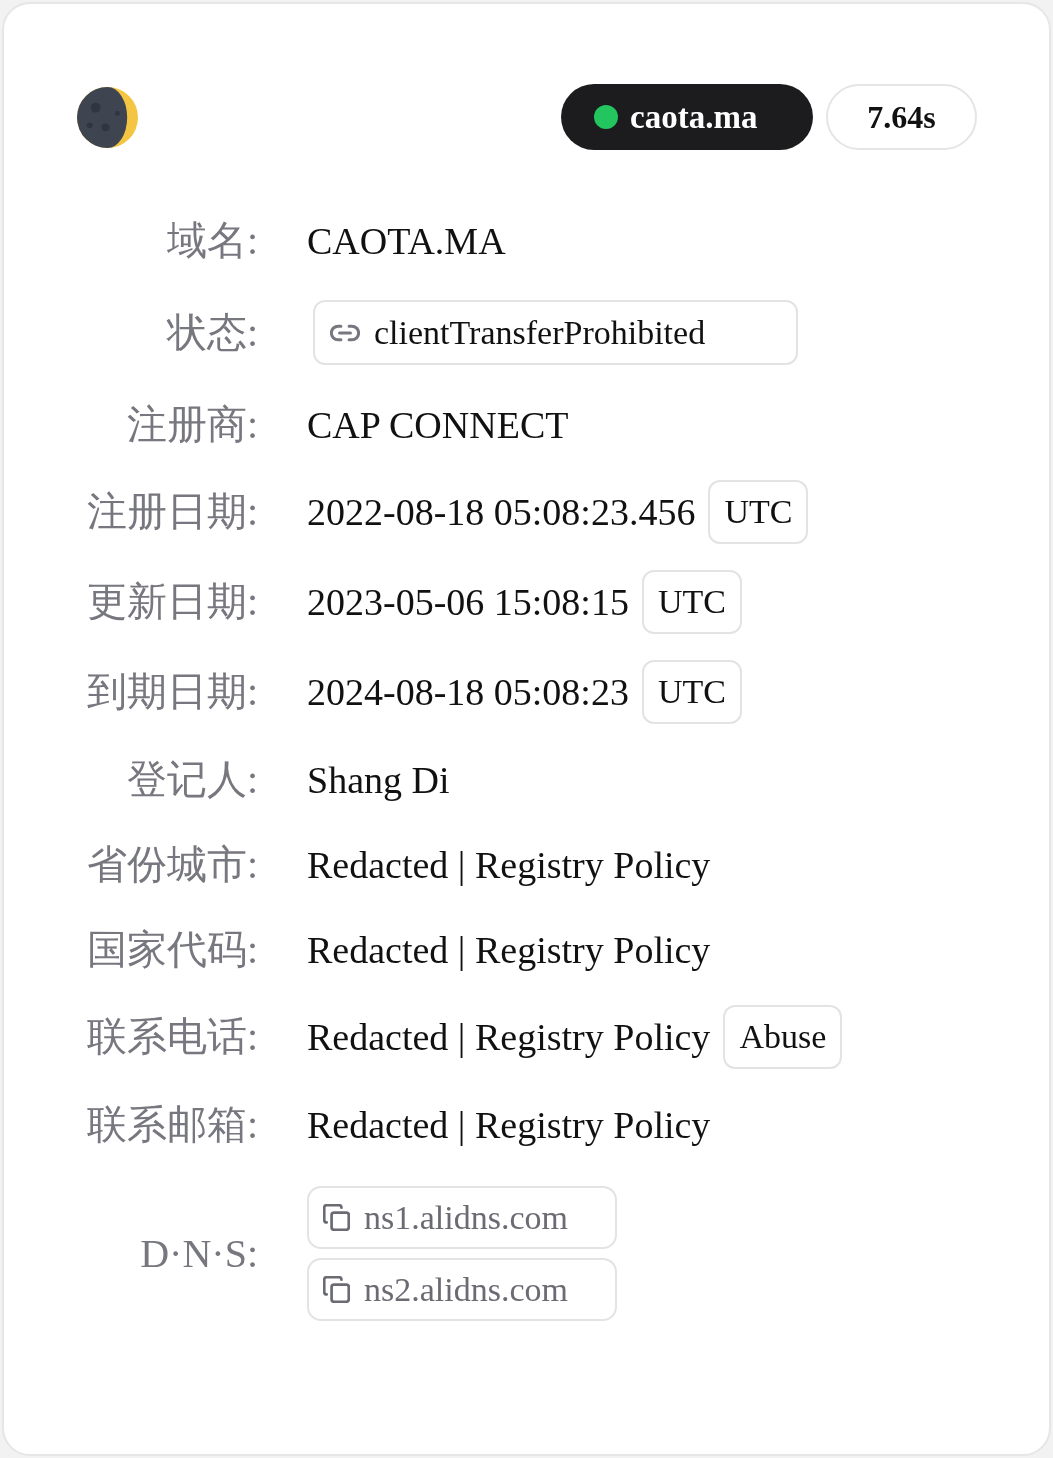 The image size is (1053, 1458). I want to click on field-value: Shang Di, so click(378, 779).